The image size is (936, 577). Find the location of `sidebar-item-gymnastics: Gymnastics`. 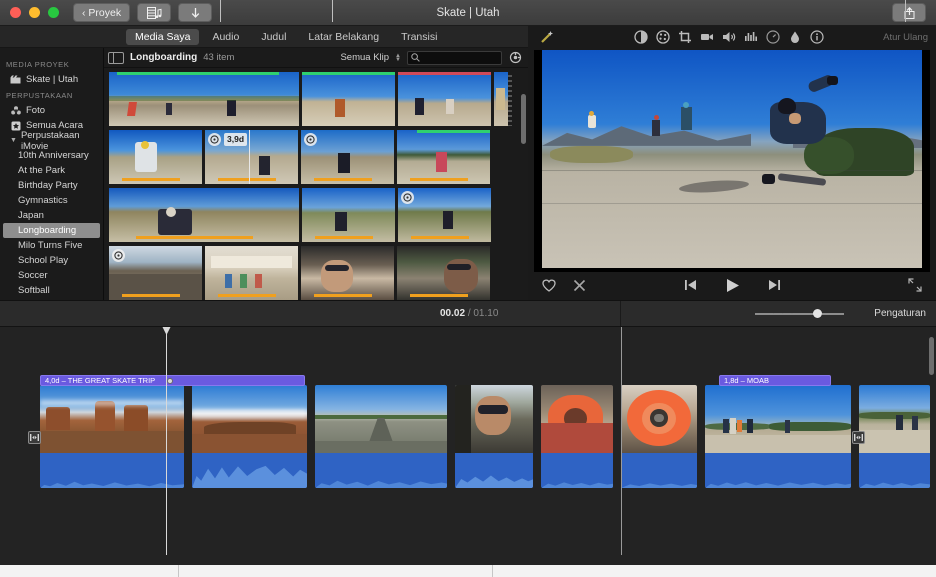

sidebar-item-gymnastics: Gymnastics is located at coordinates (51, 200).